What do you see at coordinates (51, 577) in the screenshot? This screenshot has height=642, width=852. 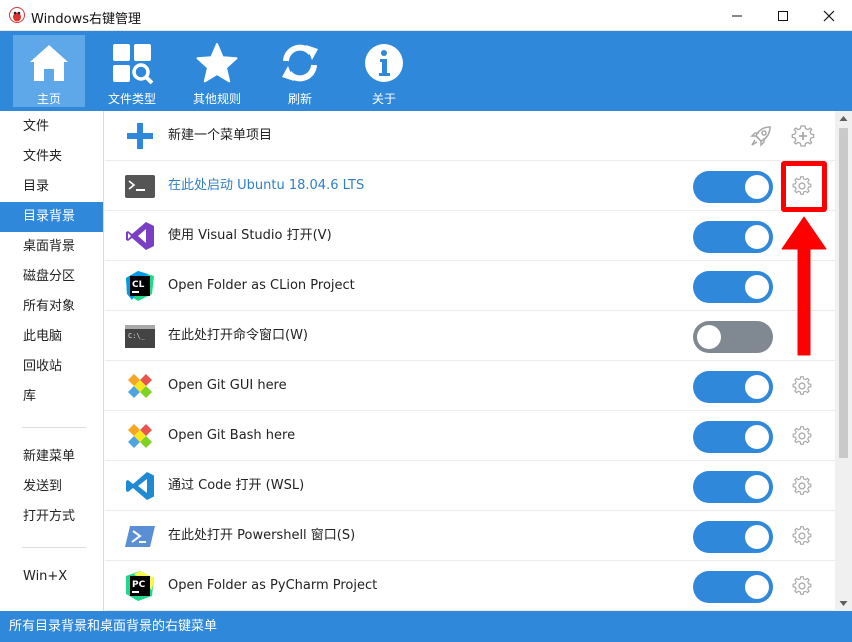 I see `sidebar-item-win-x: Win+X` at bounding box center [51, 577].